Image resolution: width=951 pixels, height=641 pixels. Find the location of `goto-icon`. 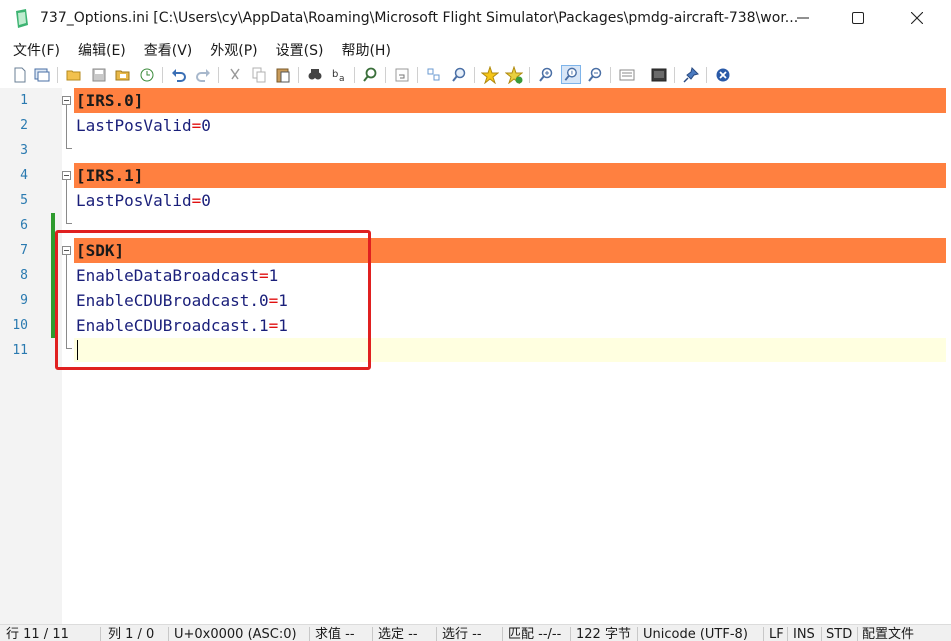

goto-icon is located at coordinates (370, 75).